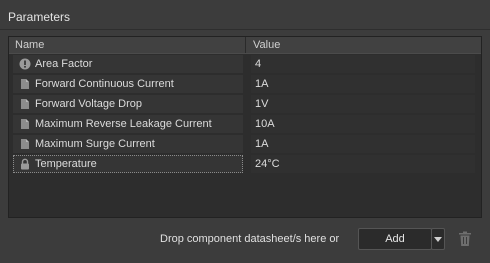  Describe the element at coordinates (262, 104) in the screenshot. I see `parameter-value: 1V` at that location.